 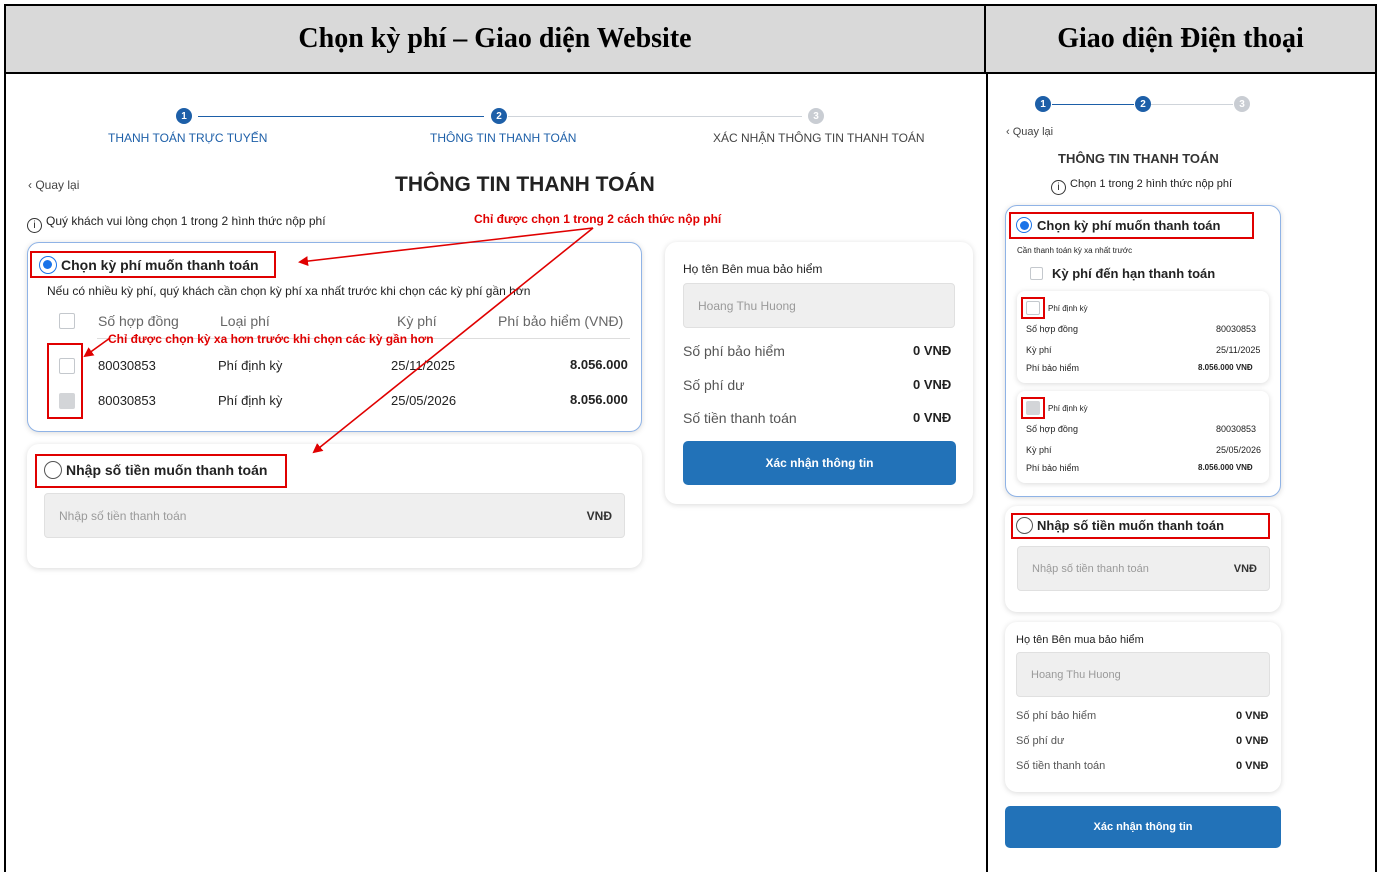 I want to click on m-buyer-input: Hoang Thu Huong, so click(x=1143, y=674).